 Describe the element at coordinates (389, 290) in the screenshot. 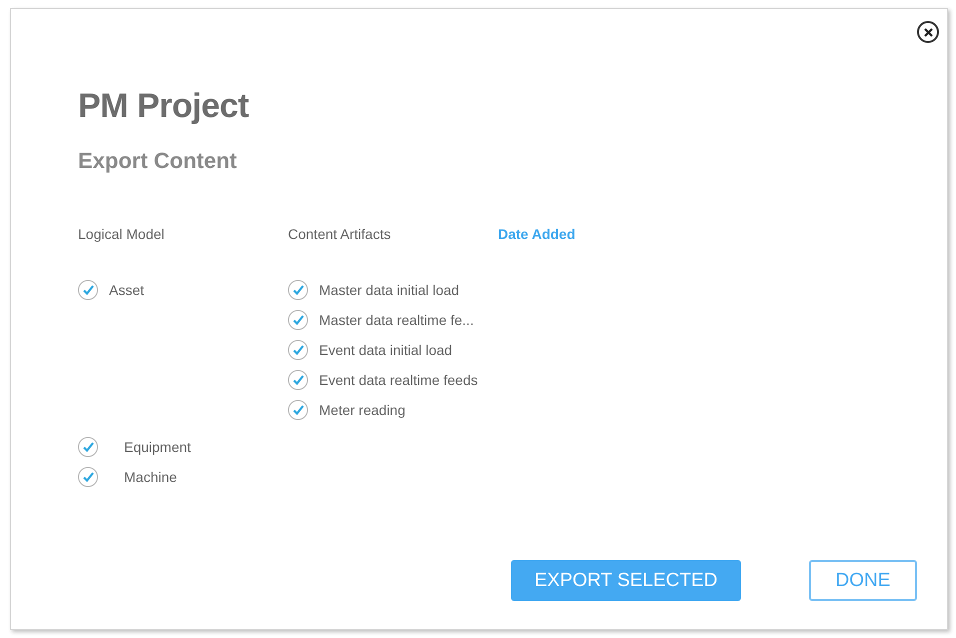

I see `item-label: Master data initial load` at that location.